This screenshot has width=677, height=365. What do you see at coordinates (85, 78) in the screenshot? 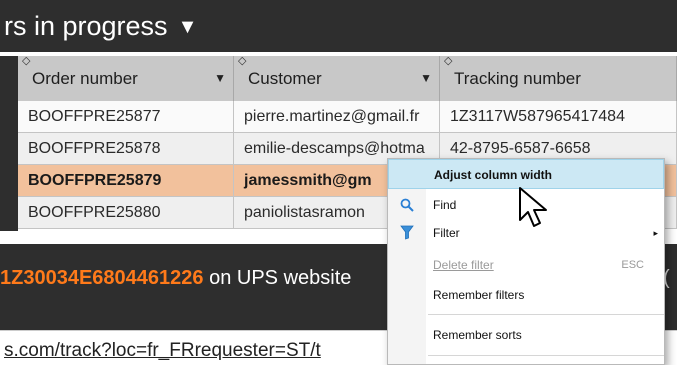
I see `column-header-label: Order number` at bounding box center [85, 78].